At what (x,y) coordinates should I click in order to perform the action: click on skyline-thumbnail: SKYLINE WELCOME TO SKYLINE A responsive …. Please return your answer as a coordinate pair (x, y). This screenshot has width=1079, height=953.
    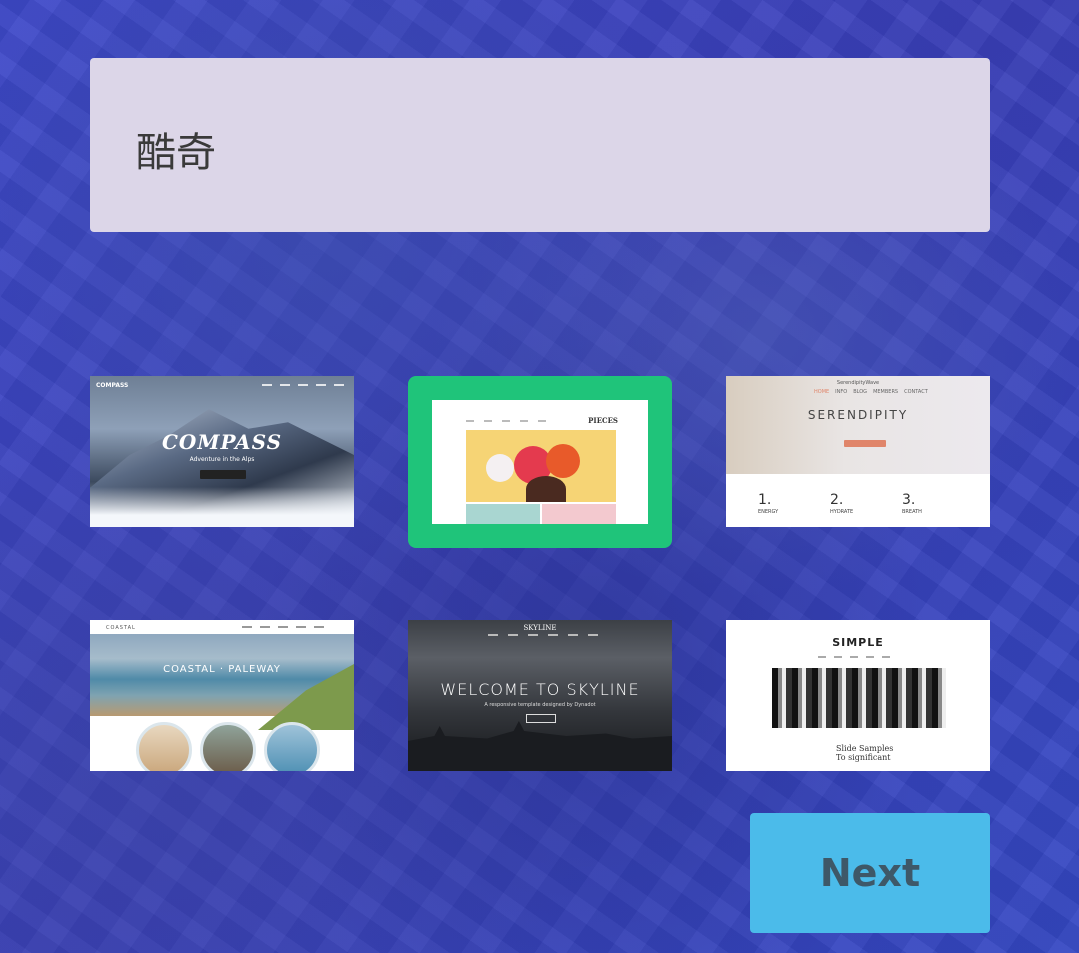
    Looking at the image, I should click on (540, 695).